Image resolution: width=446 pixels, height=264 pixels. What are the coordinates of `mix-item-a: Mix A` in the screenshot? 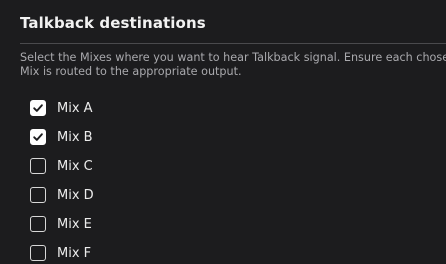 It's located at (62, 108).